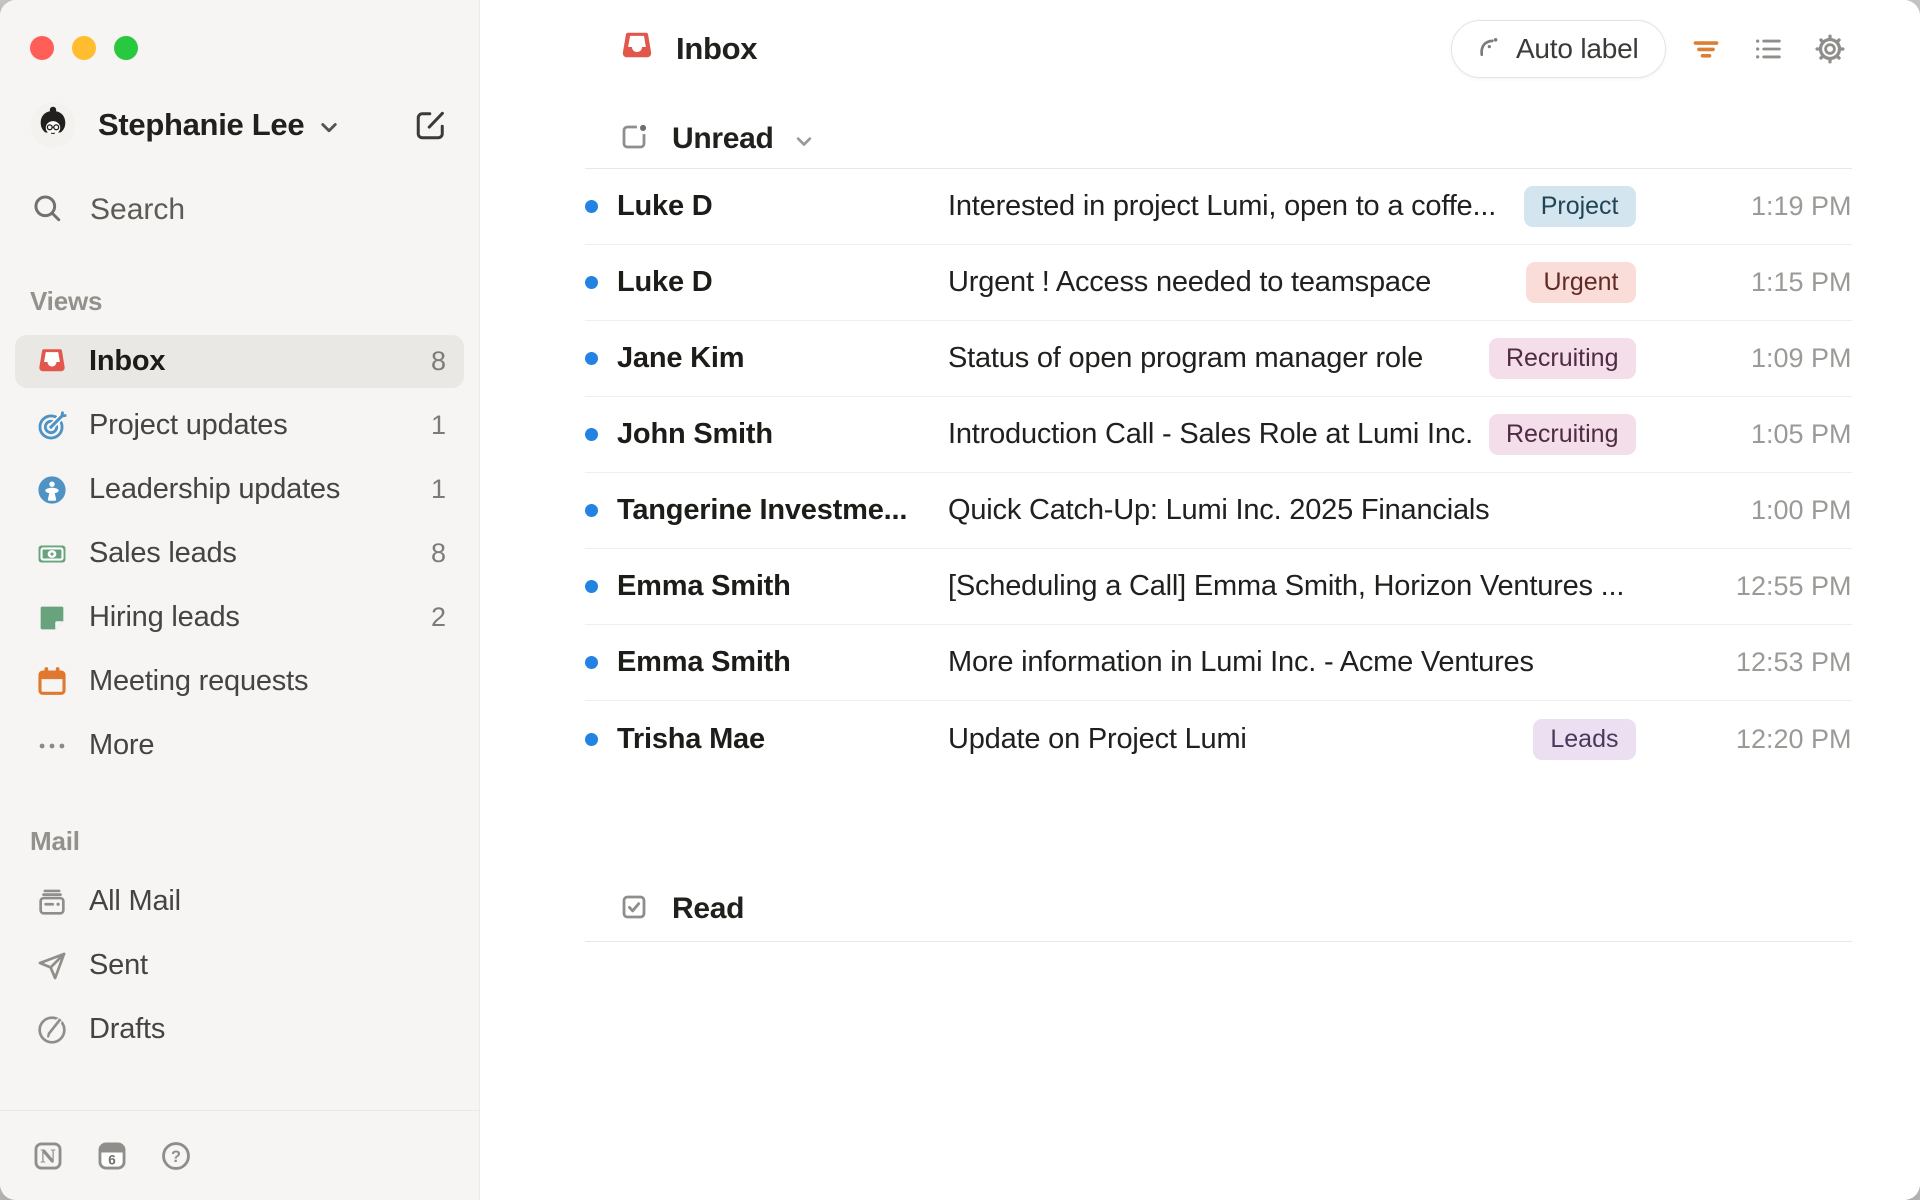  Describe the element at coordinates (52, 902) in the screenshot. I see `all-mail-icon` at that location.